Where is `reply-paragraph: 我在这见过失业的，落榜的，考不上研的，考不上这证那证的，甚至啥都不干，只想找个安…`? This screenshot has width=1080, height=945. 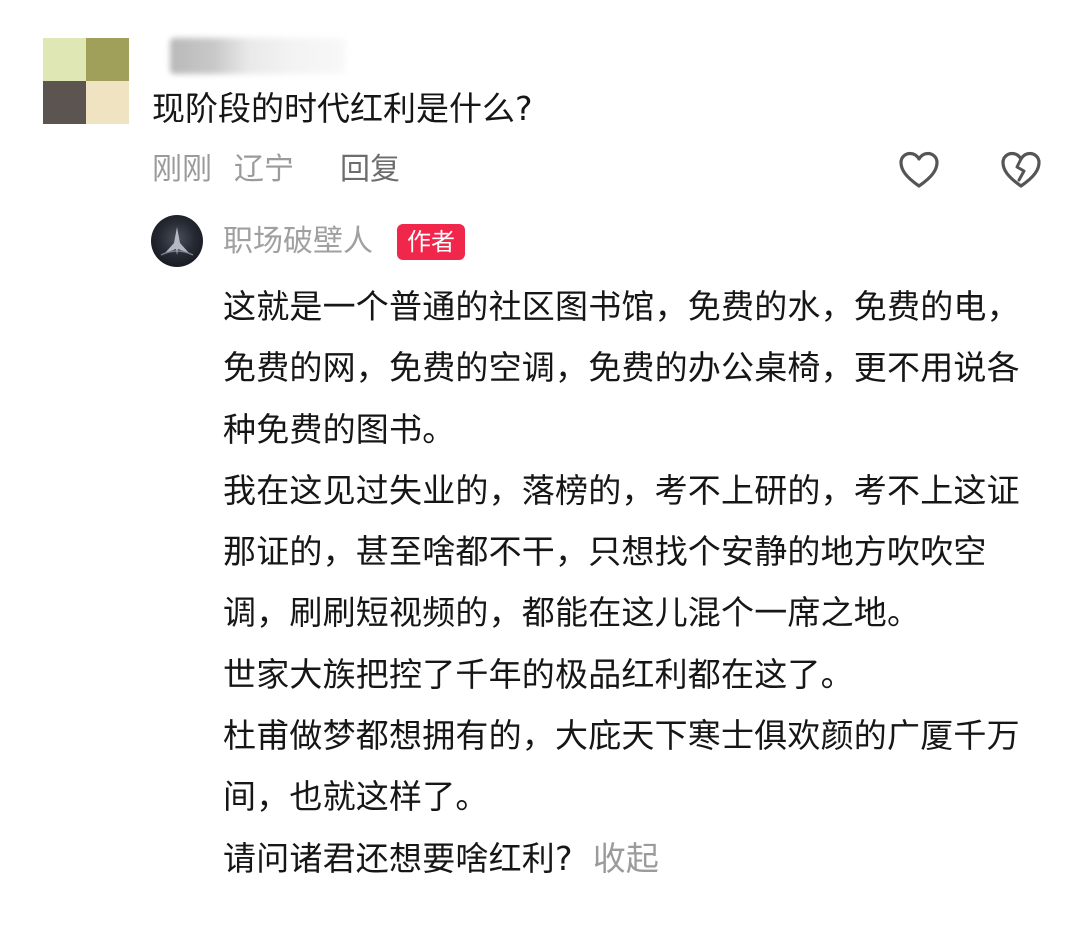
reply-paragraph: 我在这见过失业的，落榜的，考不上研的，考不上这证那证的，甚至啥都不干，只想找个安… is located at coordinates (621, 551).